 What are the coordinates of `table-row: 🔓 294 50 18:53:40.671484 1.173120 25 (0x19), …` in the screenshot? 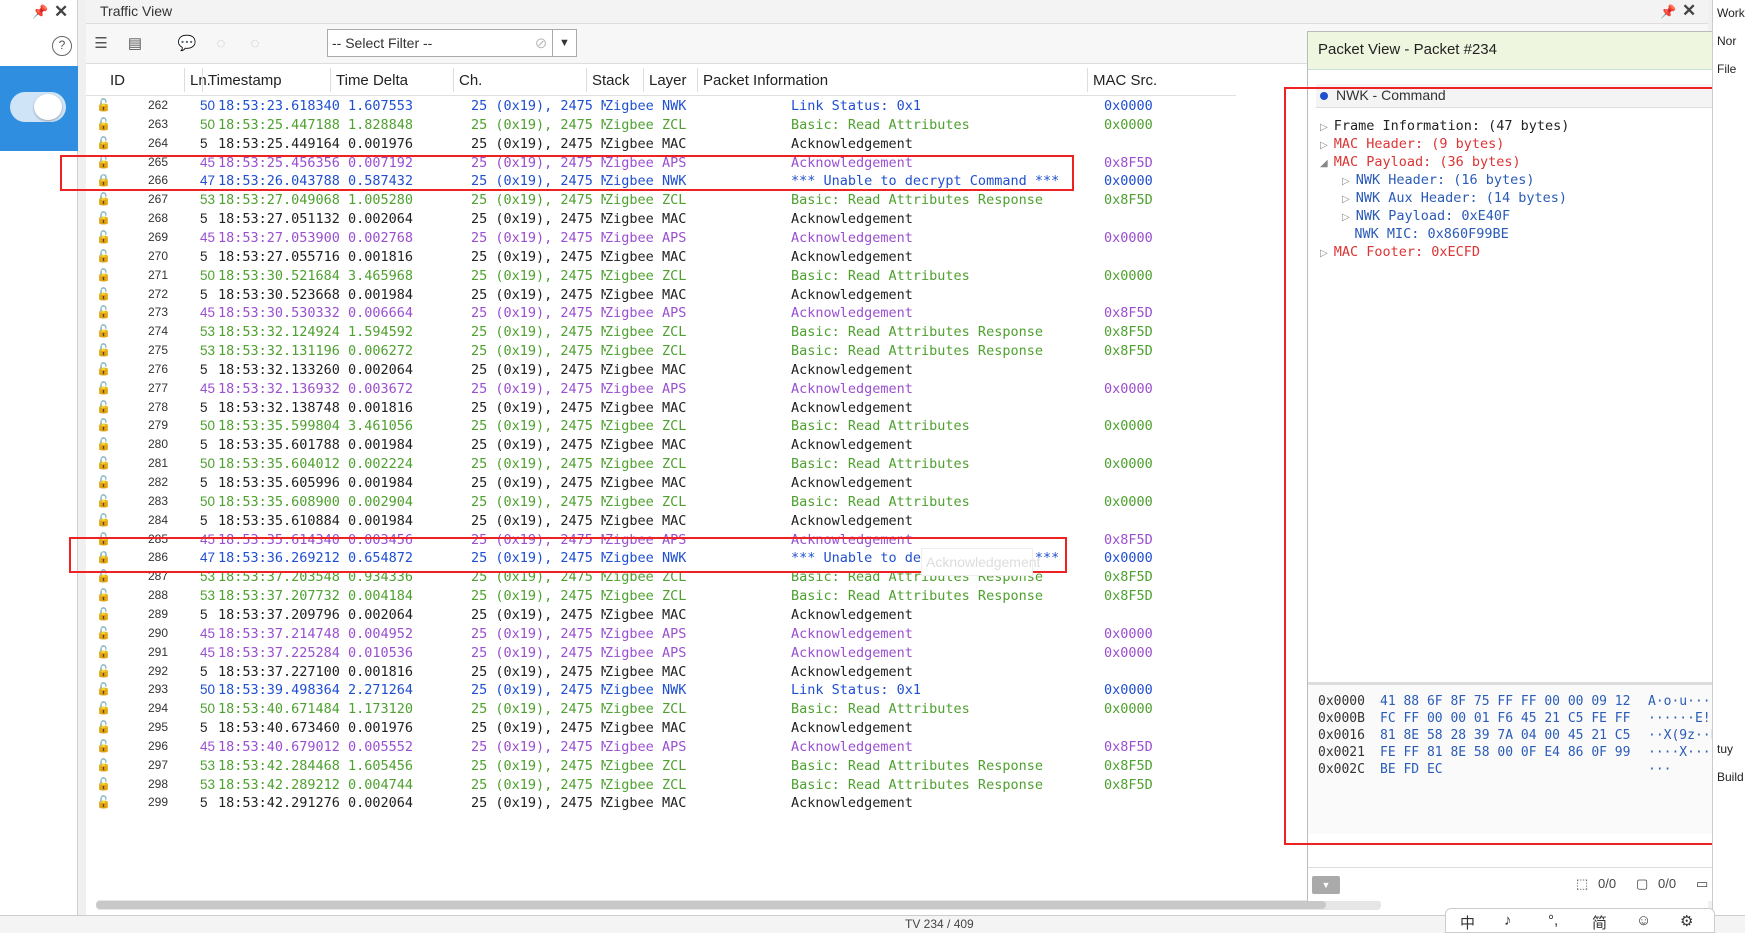 It's located at (661, 709).